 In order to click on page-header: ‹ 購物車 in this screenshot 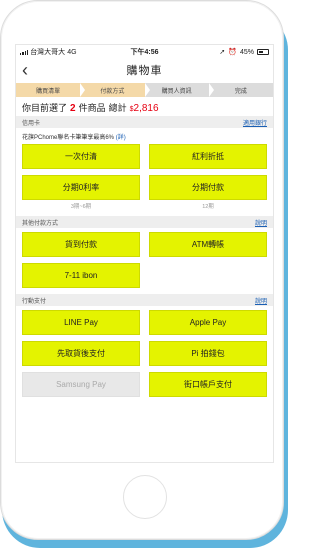, I will do `click(144, 70)`.